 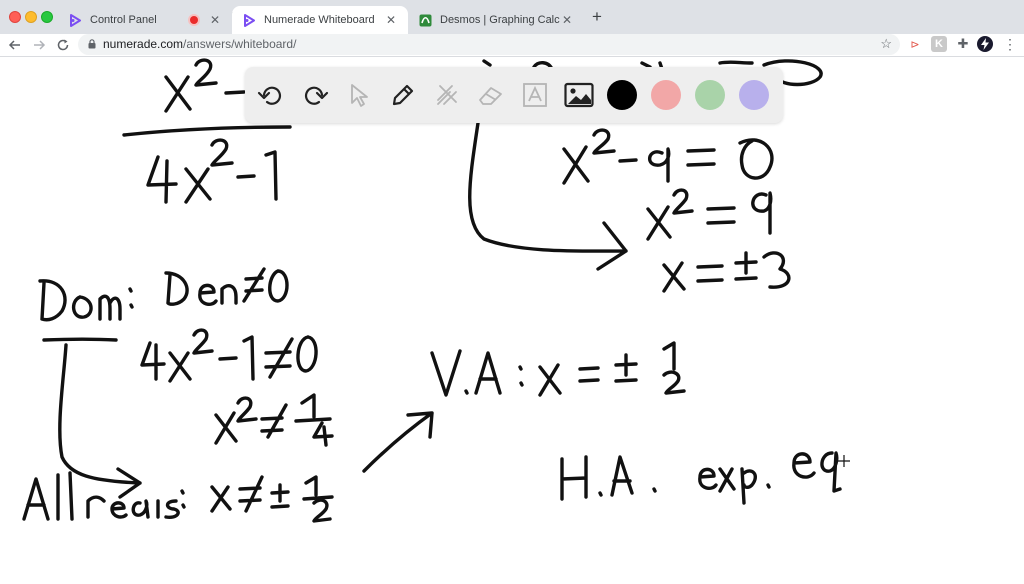 What do you see at coordinates (315, 95) in the screenshot?
I see `redo-icon` at bounding box center [315, 95].